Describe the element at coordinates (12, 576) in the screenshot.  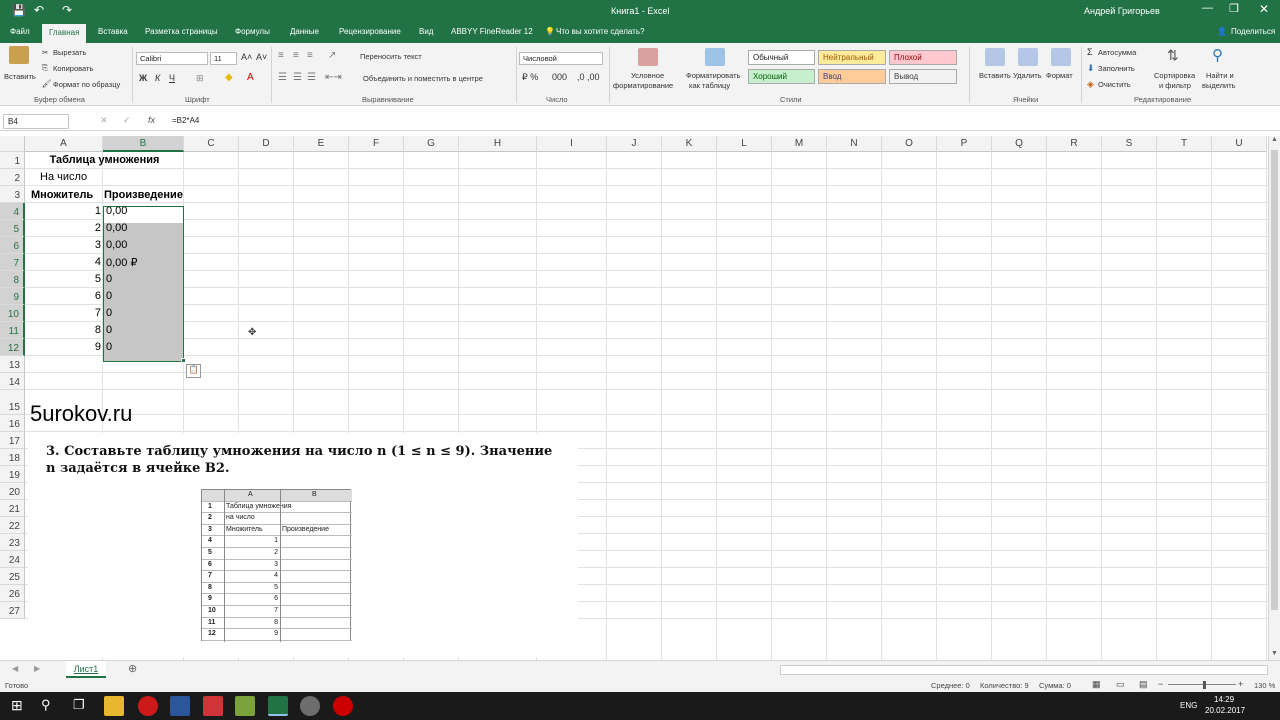
I see `row-header-25: 25` at that location.